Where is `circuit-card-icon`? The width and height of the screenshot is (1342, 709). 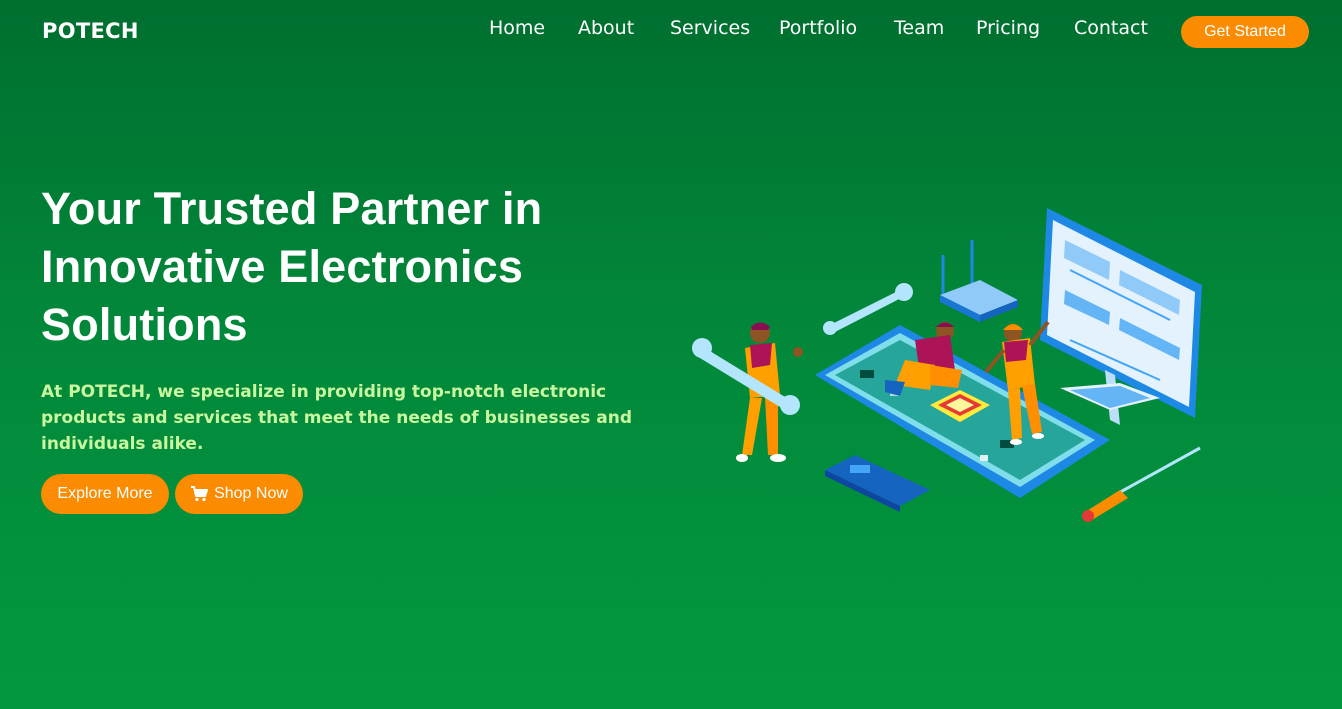
circuit-card-icon is located at coordinates (877, 483).